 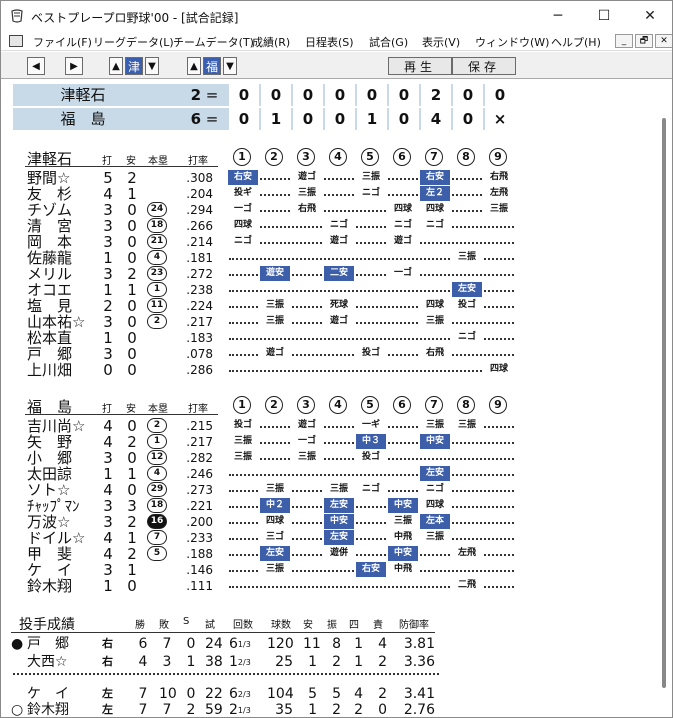 I want to click on batter-average: .217, so click(x=199, y=442).